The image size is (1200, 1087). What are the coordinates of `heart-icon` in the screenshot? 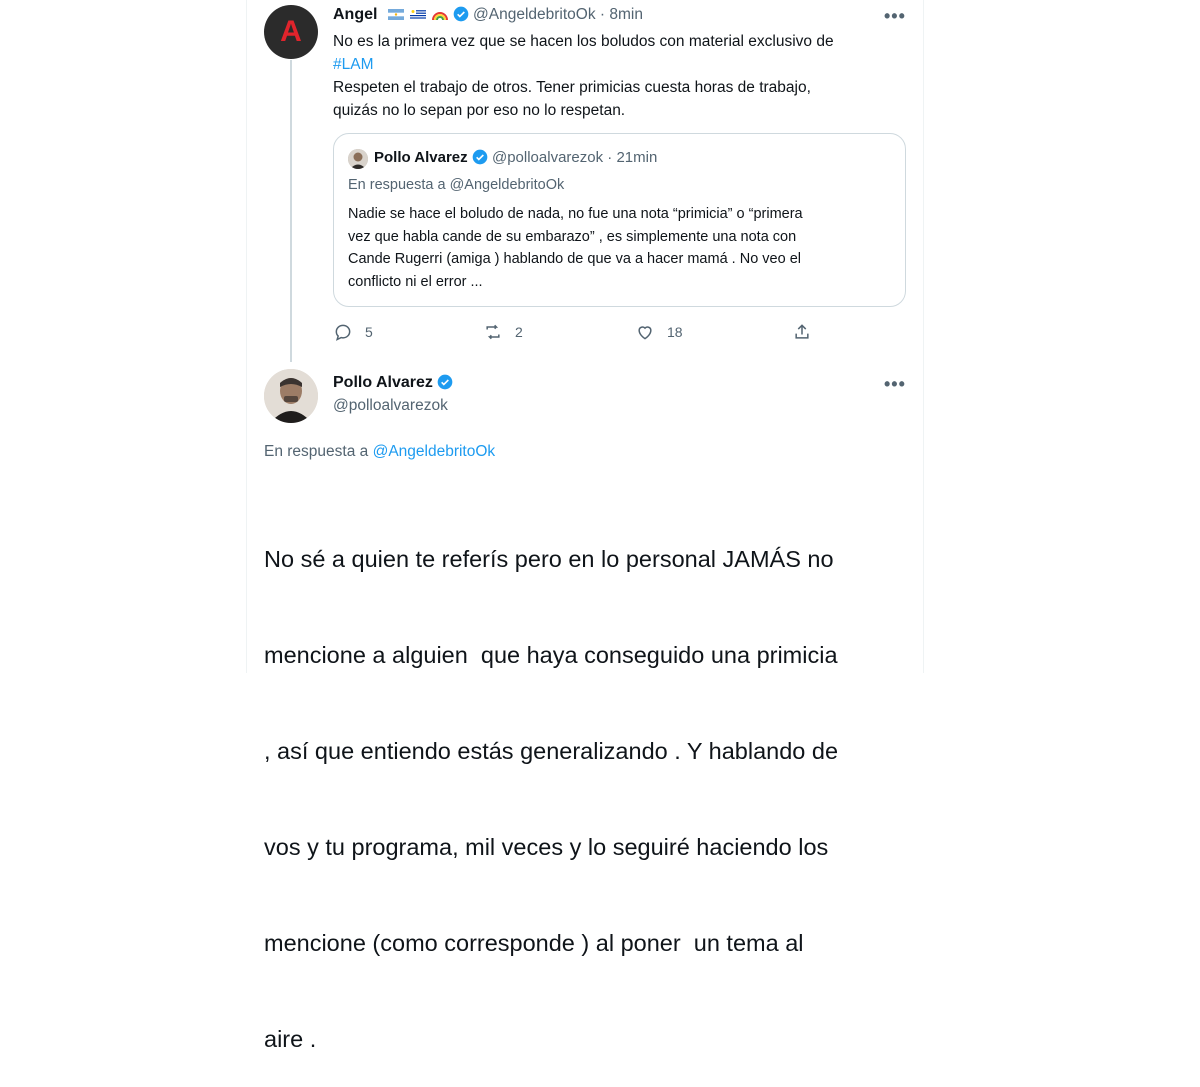 It's located at (645, 333).